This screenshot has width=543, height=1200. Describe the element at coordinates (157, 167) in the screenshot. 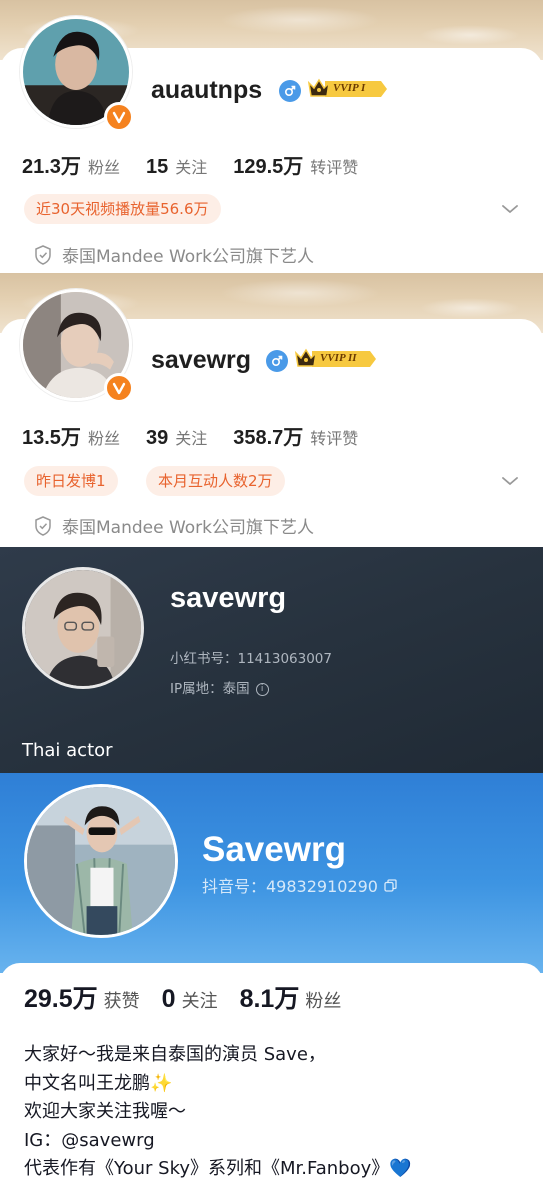

I see `following-count: 15` at that location.